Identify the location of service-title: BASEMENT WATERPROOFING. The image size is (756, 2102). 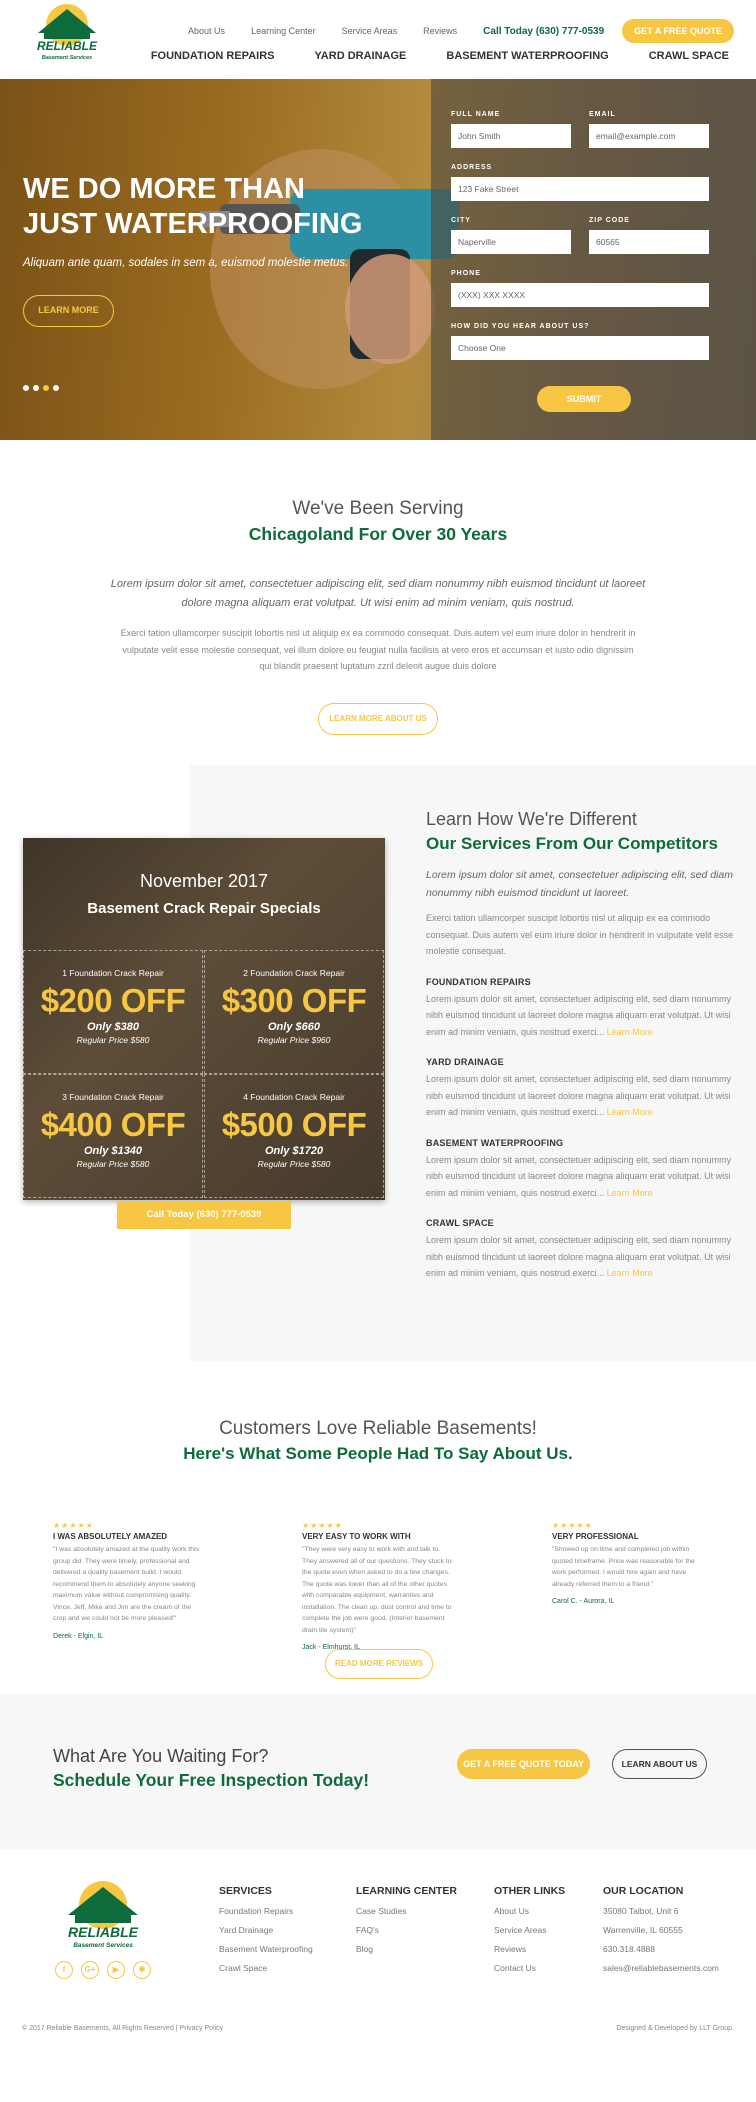
(495, 1142).